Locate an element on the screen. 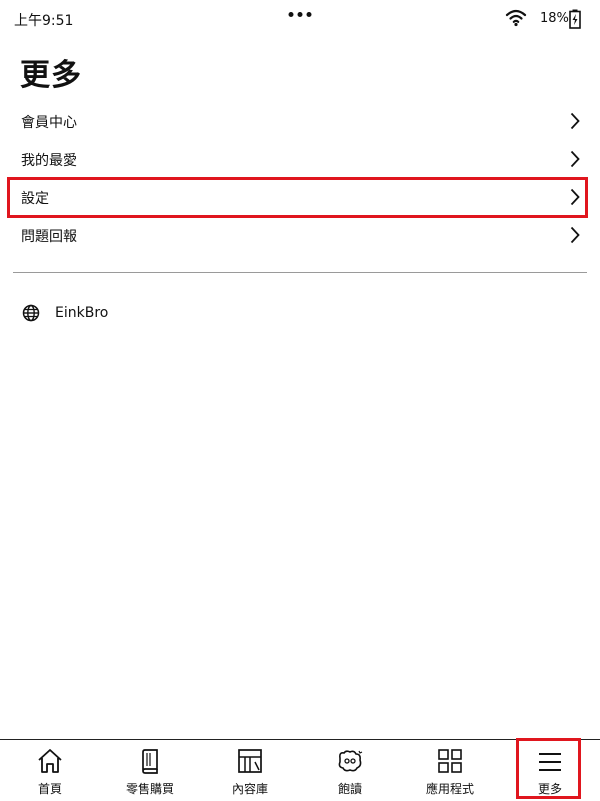 The width and height of the screenshot is (600, 801). app-item-einkbro: EinkBro is located at coordinates (300, 314).